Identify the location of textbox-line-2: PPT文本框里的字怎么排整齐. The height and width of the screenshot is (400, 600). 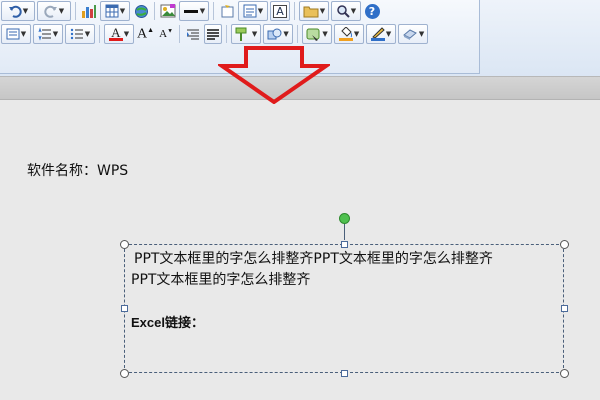
(221, 280).